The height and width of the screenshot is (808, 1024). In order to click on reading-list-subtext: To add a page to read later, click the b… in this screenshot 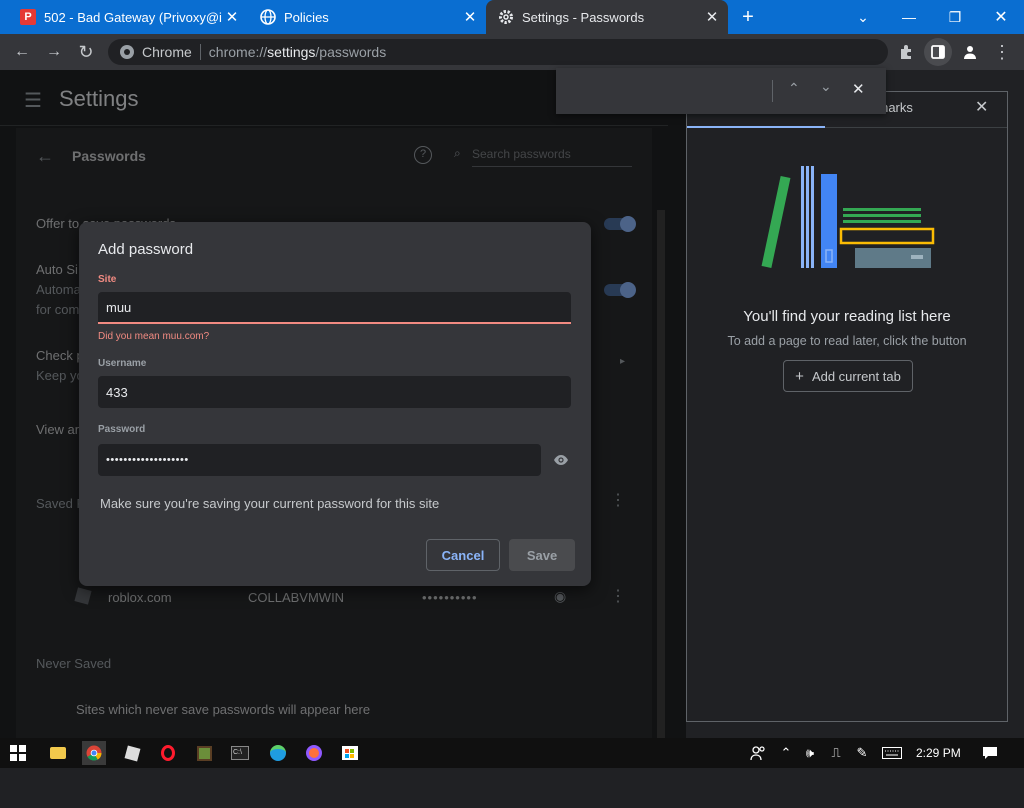, I will do `click(847, 341)`.